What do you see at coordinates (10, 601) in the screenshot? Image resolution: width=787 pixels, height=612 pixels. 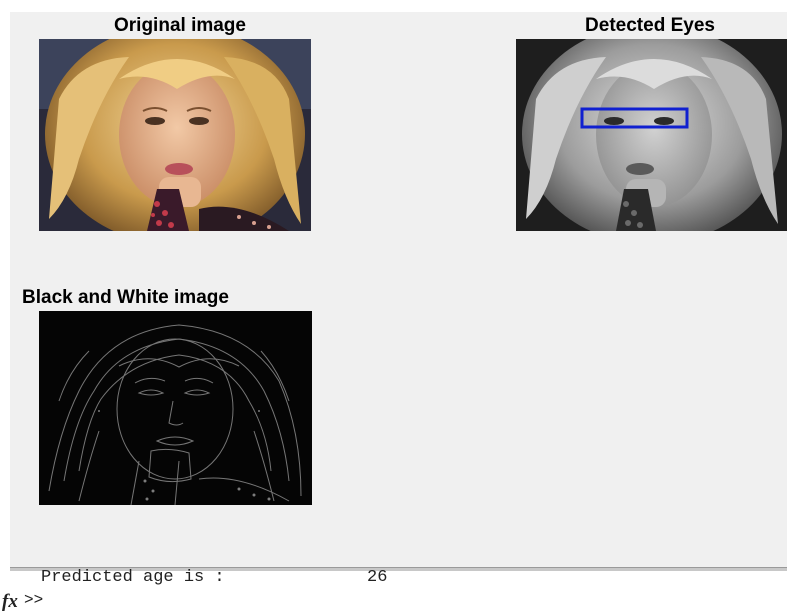 I see `fx-icon: fx` at bounding box center [10, 601].